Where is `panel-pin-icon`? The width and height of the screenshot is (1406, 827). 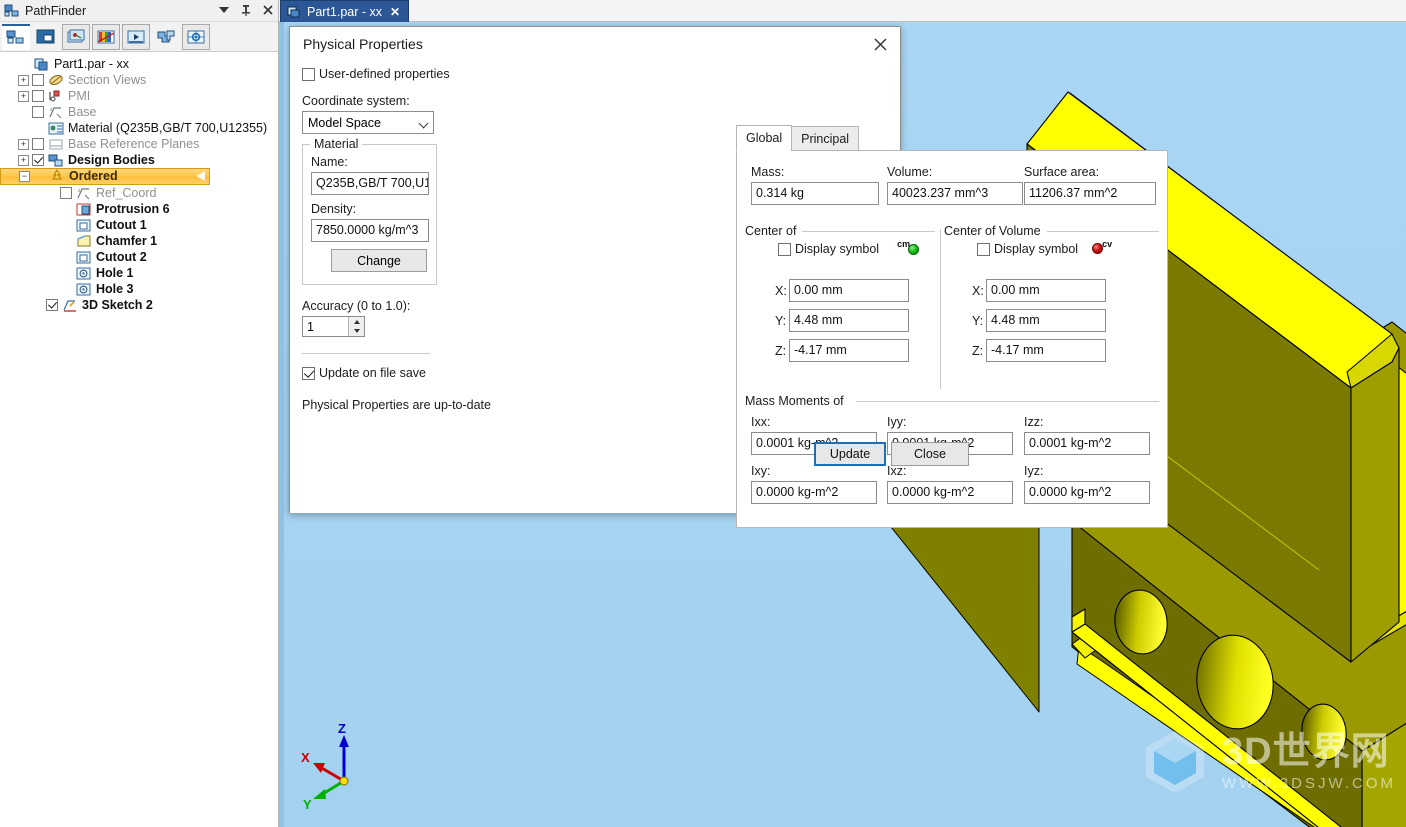
panel-pin-icon is located at coordinates (246, 10).